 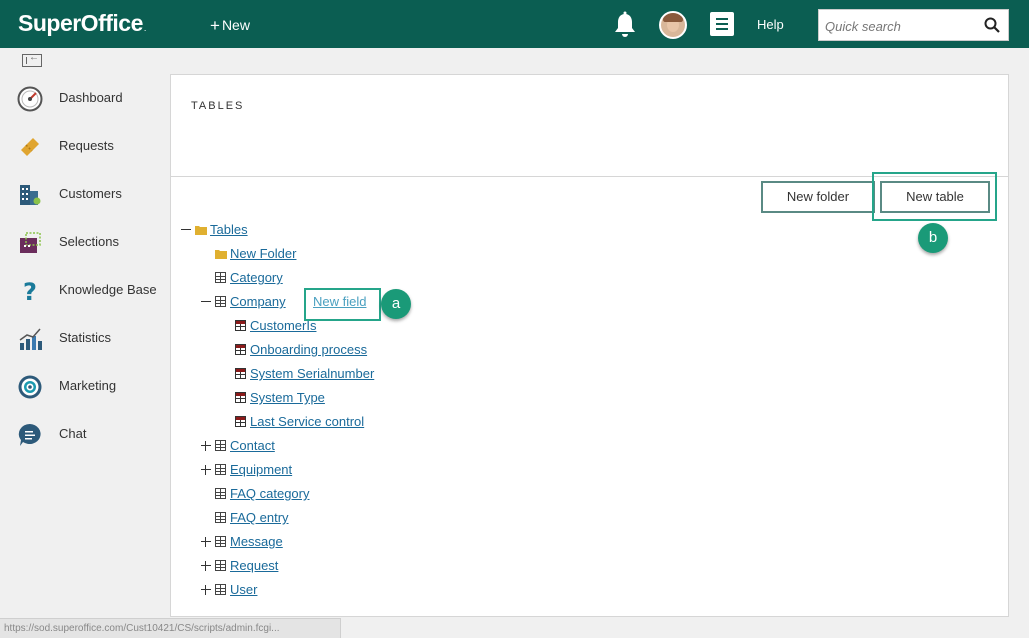 I want to click on tree-link: User, so click(x=243, y=589).